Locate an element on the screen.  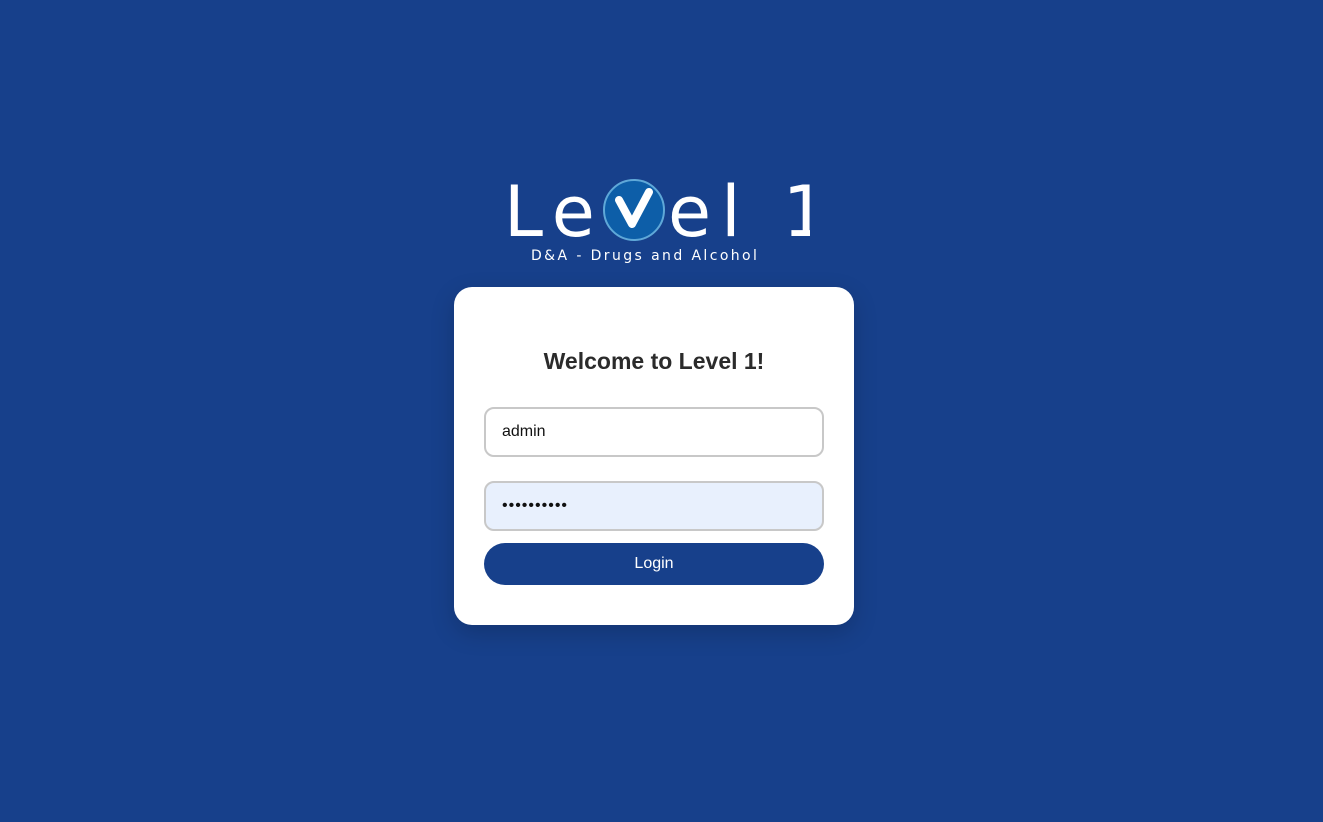
logo-graphic: Le el 1 D&A - Drugs and Alcohol is located at coordinates (657, 217).